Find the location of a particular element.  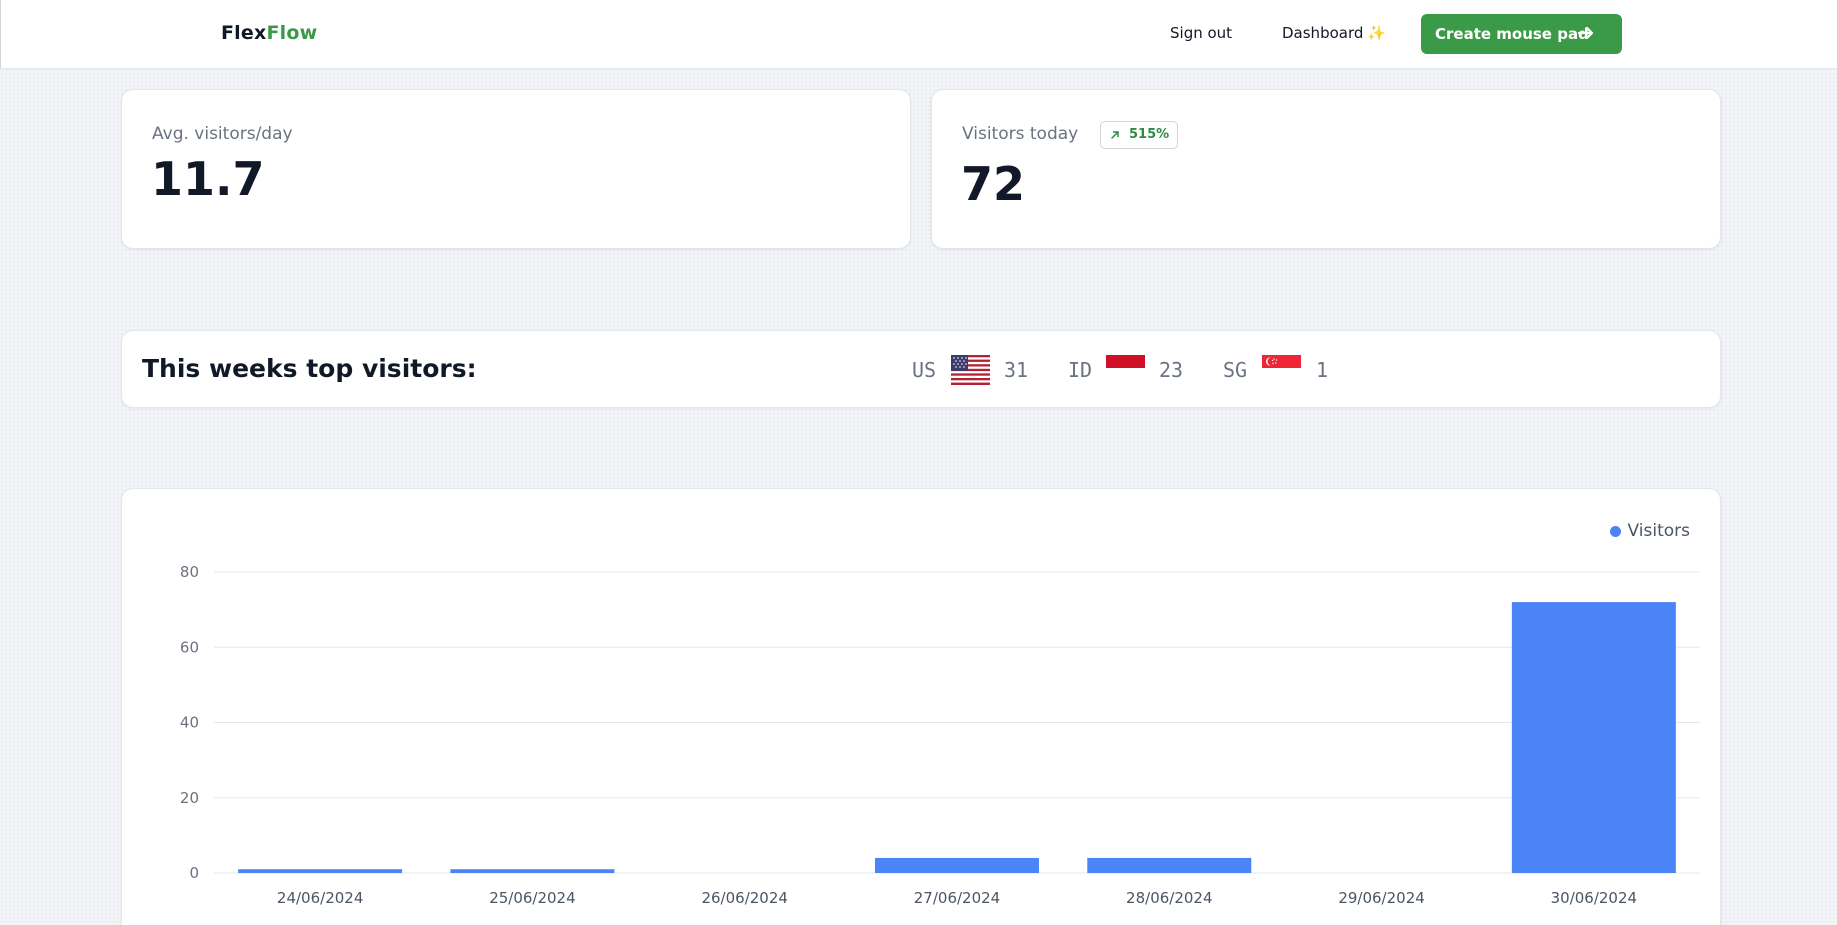

change-badge: 515% is located at coordinates (1139, 135).